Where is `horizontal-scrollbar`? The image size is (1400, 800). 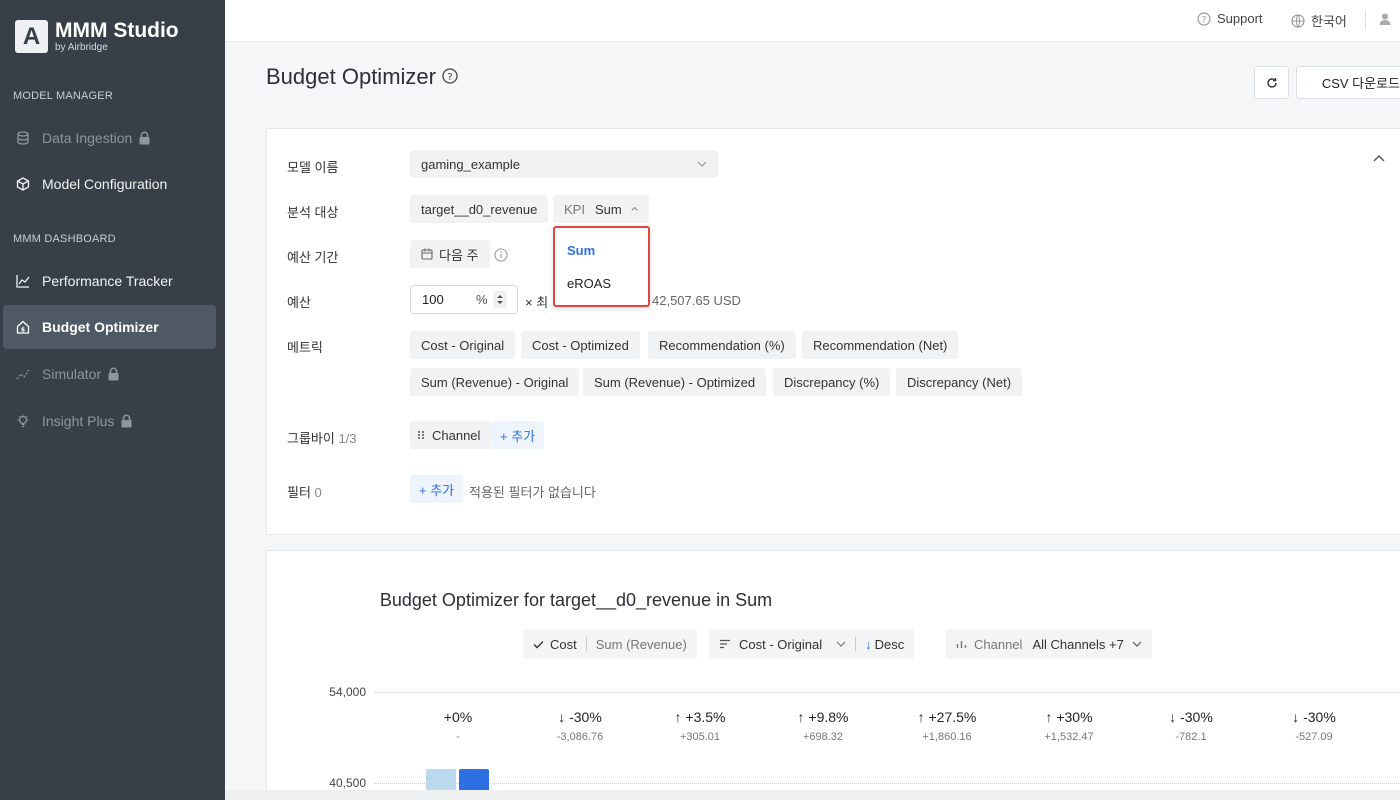 horizontal-scrollbar is located at coordinates (812, 795).